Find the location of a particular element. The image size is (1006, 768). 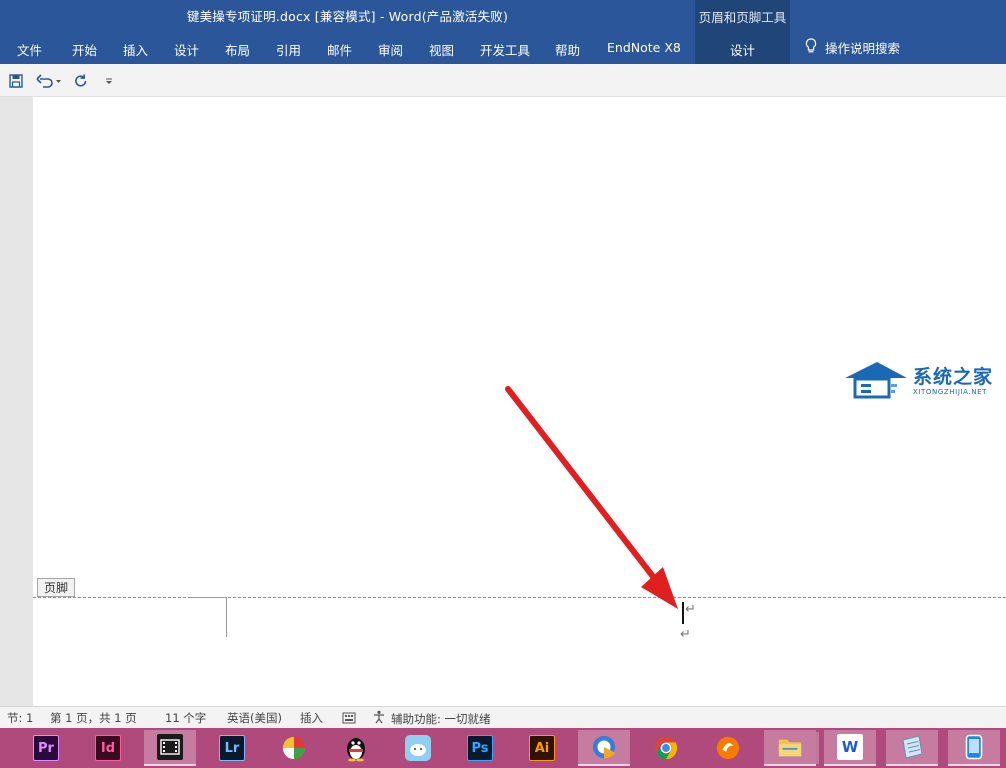

taskbar-notepad is located at coordinates (912, 748).